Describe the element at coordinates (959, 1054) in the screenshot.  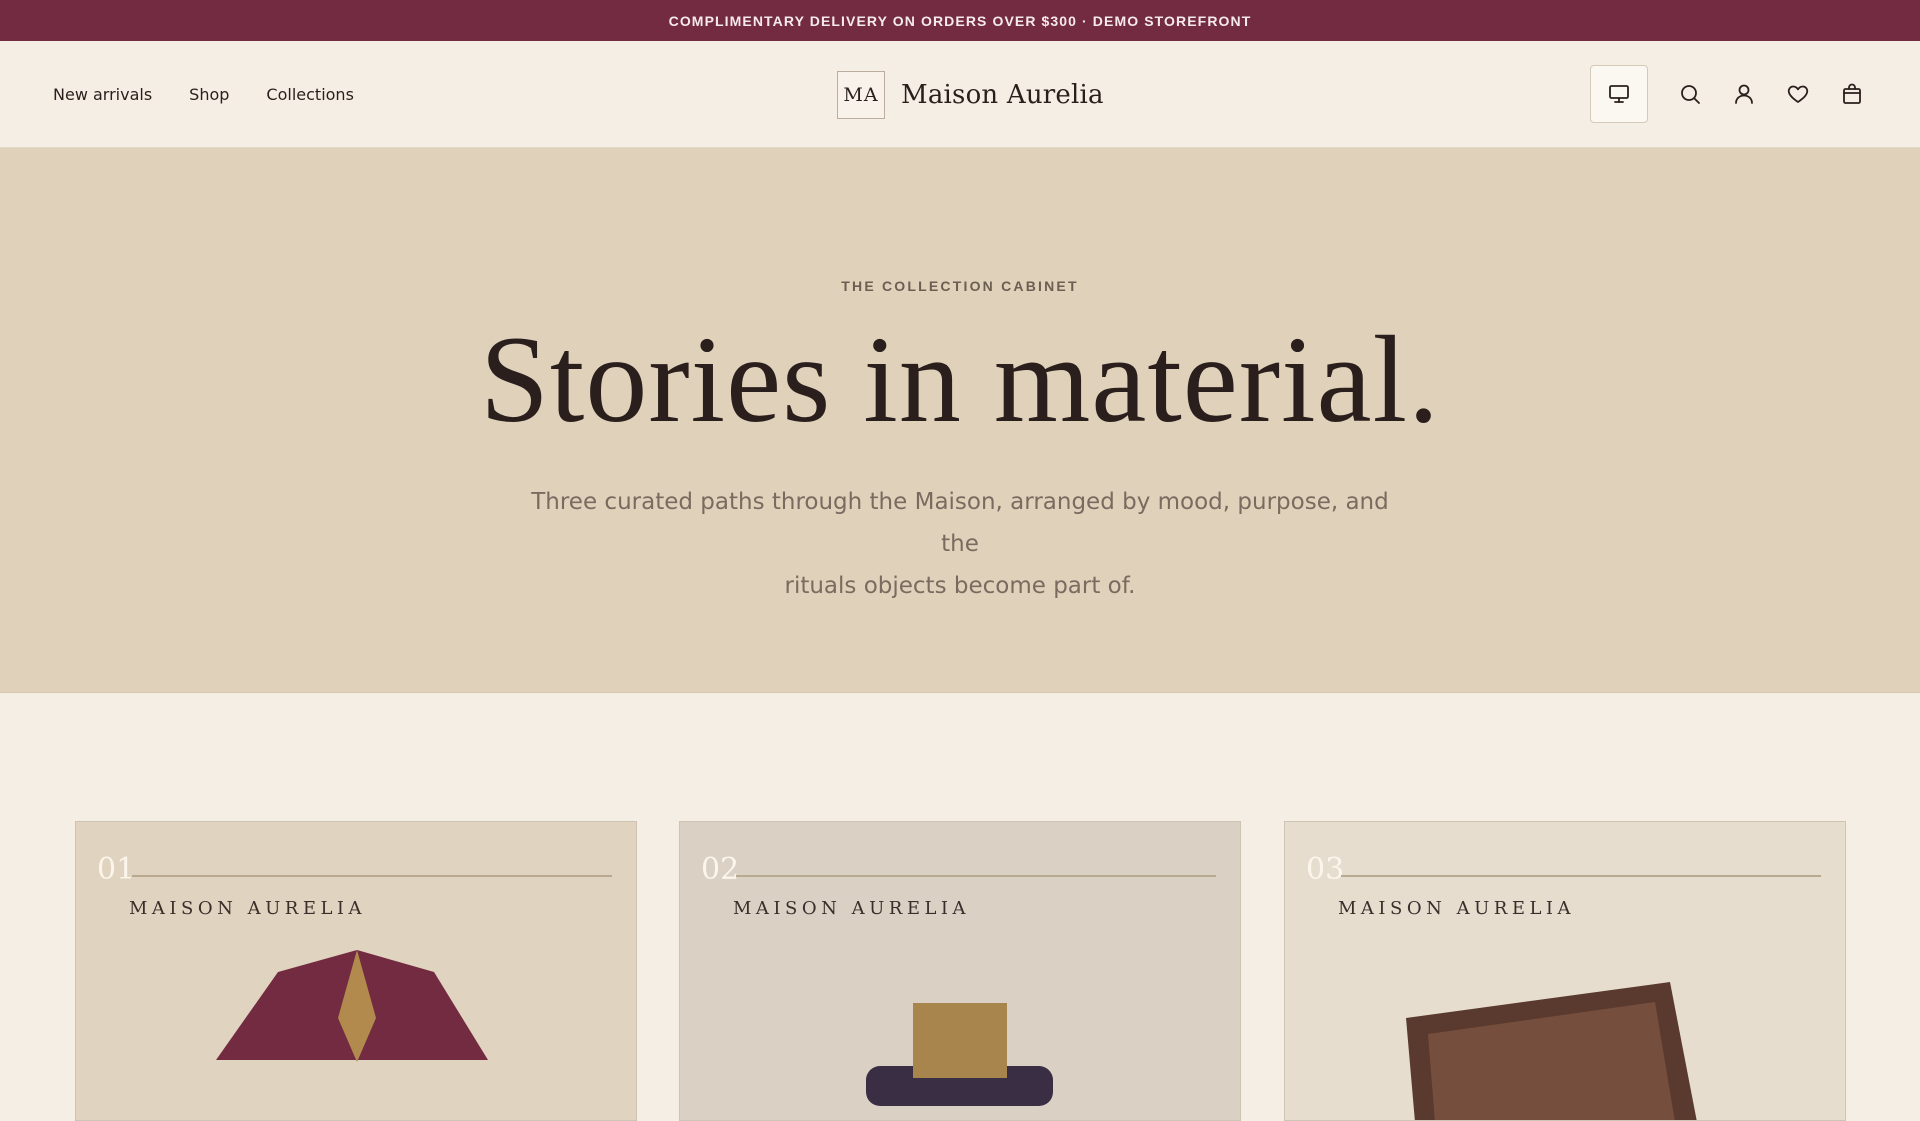
I see `bottle-illustration` at that location.